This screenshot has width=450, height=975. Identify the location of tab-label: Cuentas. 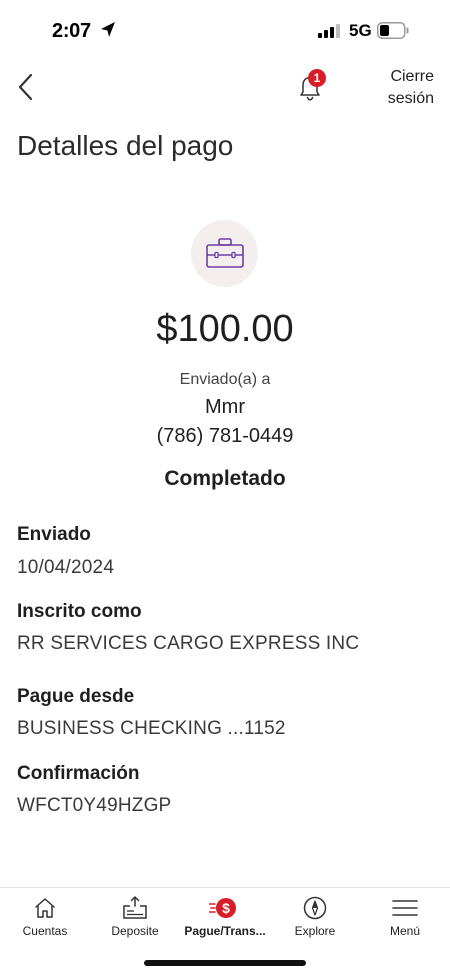
(45, 931).